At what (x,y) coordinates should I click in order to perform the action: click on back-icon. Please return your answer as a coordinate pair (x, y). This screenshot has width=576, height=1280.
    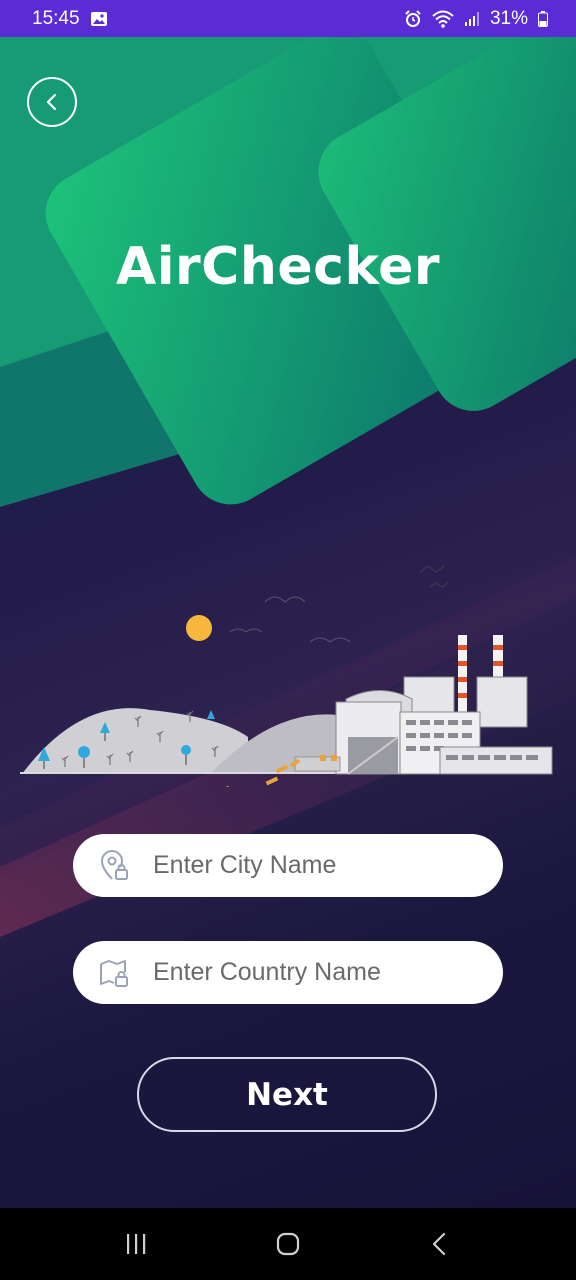
    Looking at the image, I should click on (439, 1244).